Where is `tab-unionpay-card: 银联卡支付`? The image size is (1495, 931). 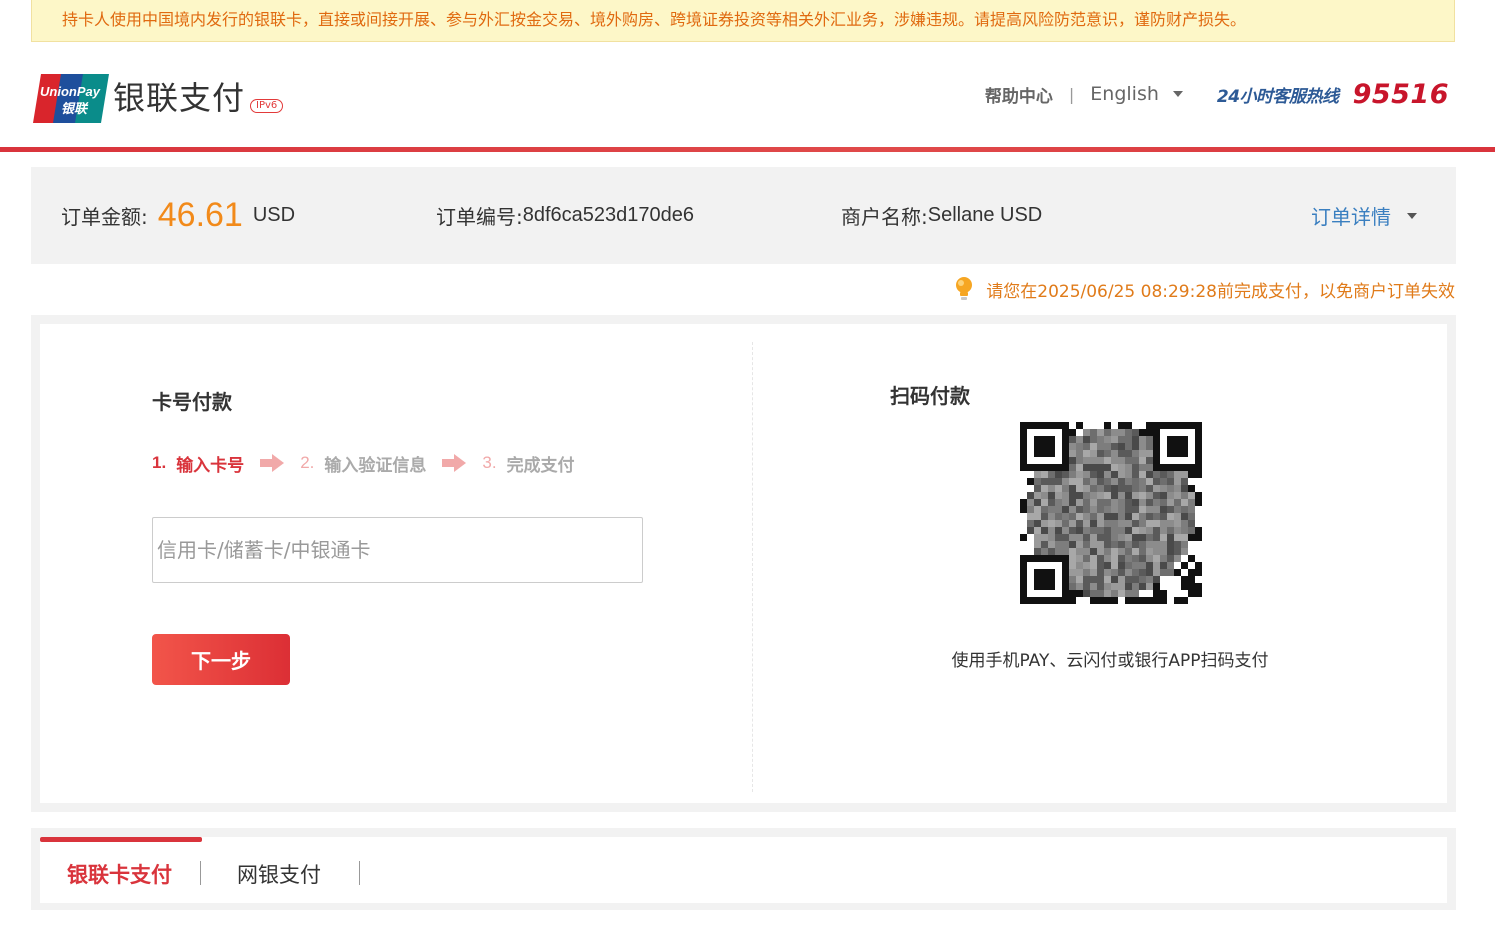 tab-unionpay-card: 银联卡支付 is located at coordinates (119, 875).